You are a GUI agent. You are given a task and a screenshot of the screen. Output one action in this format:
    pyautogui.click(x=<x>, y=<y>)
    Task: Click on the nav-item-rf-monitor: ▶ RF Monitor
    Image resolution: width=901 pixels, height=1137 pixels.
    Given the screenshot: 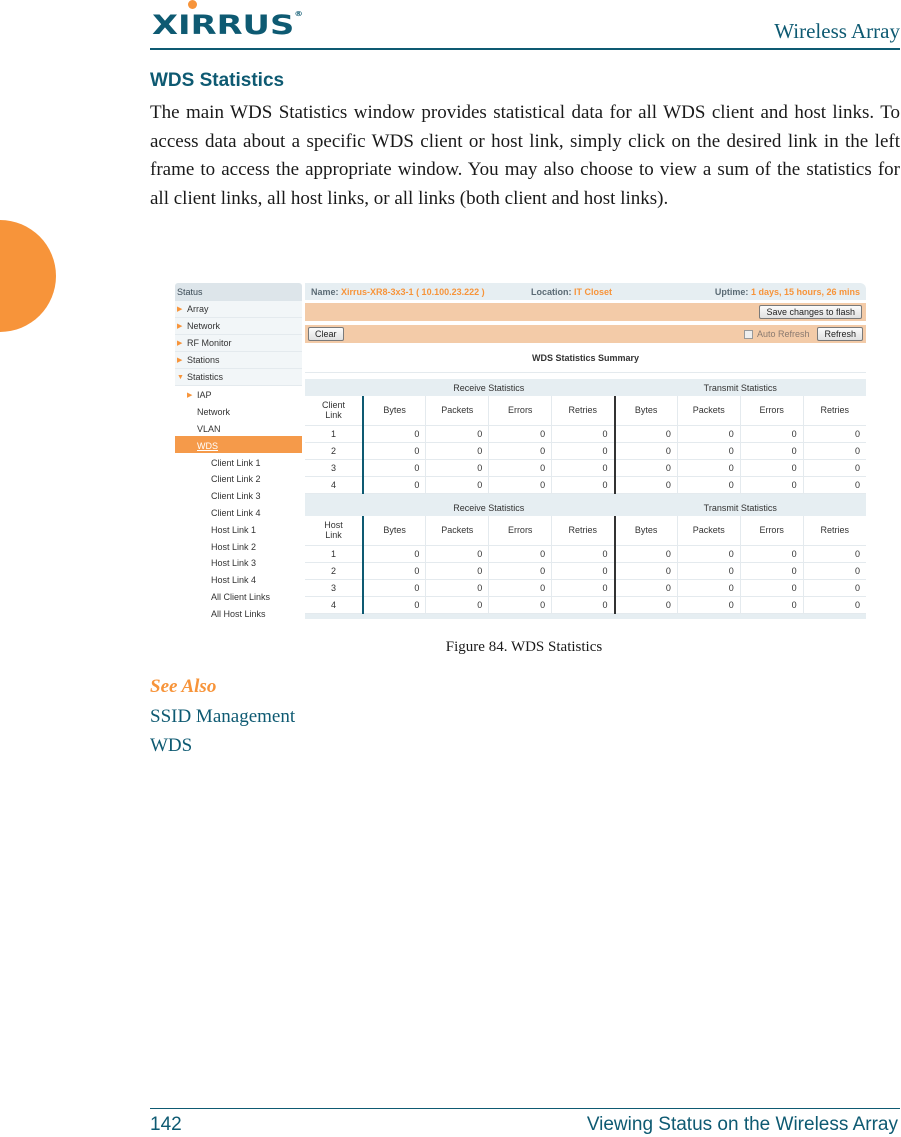 What is the action you would take?
    pyautogui.click(x=238, y=343)
    